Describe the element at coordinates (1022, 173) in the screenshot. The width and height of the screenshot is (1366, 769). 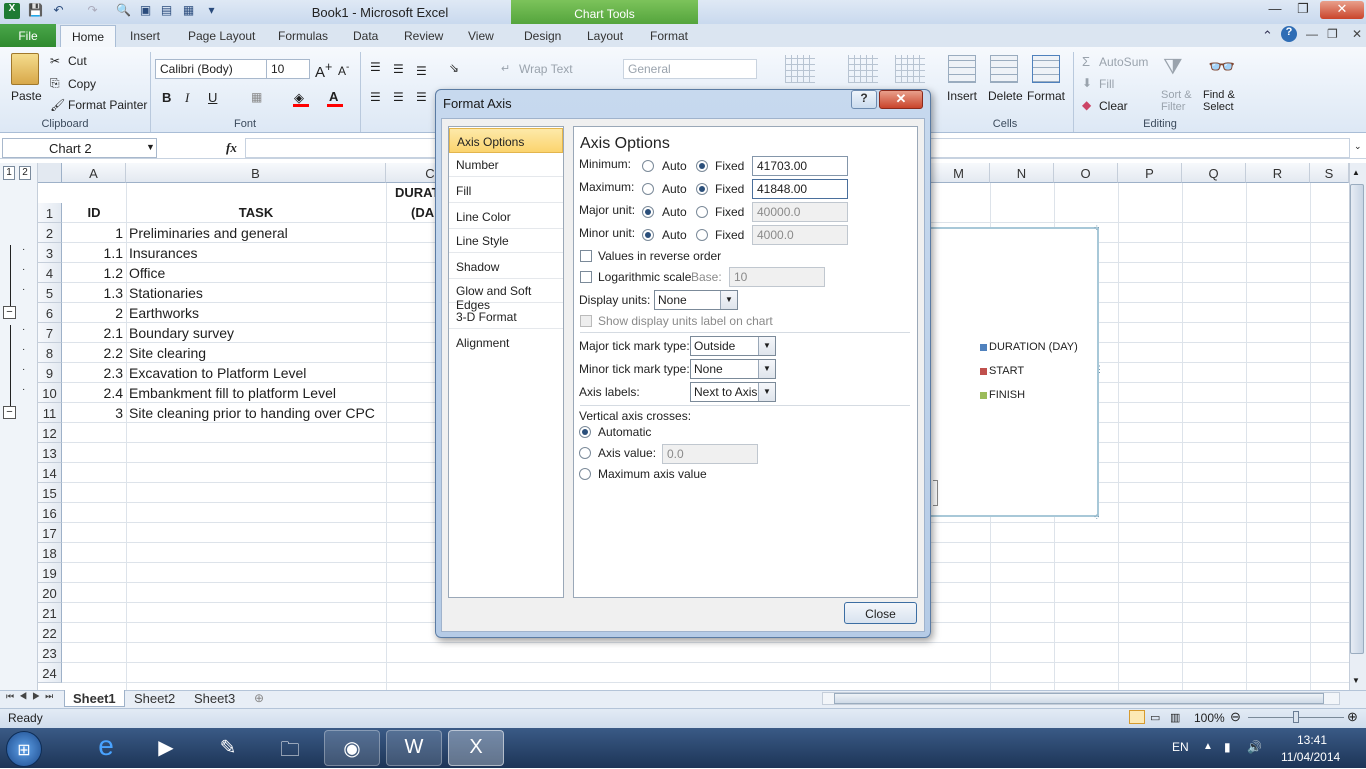
I see `column-header-n: N` at that location.